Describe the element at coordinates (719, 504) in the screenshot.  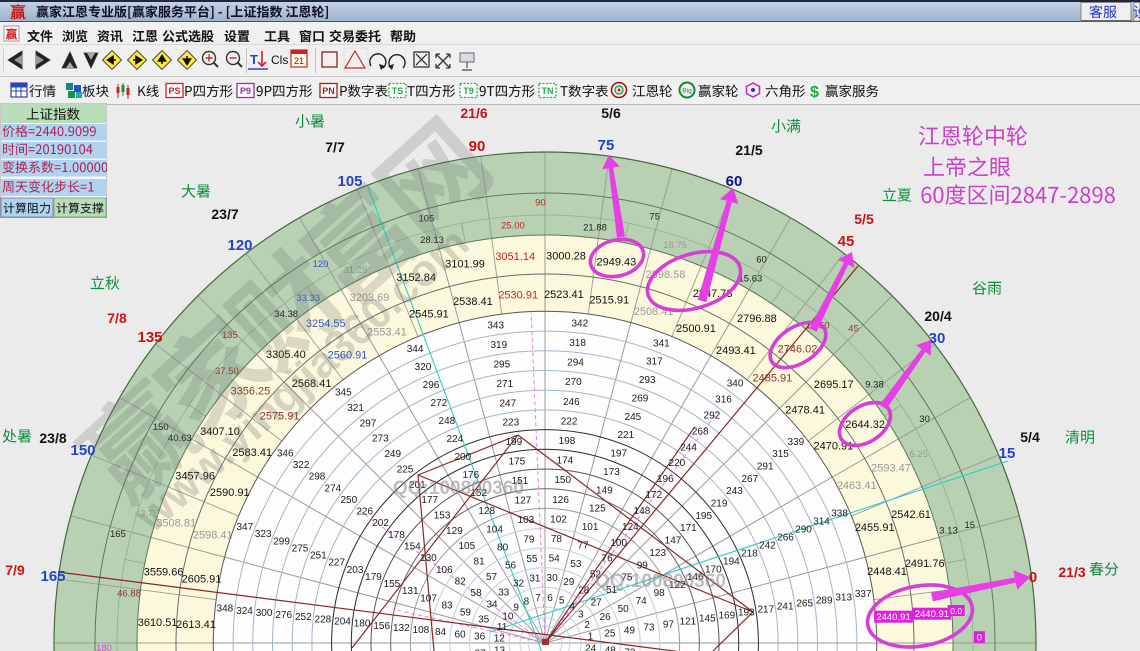
I see `svg-text: 219` at that location.